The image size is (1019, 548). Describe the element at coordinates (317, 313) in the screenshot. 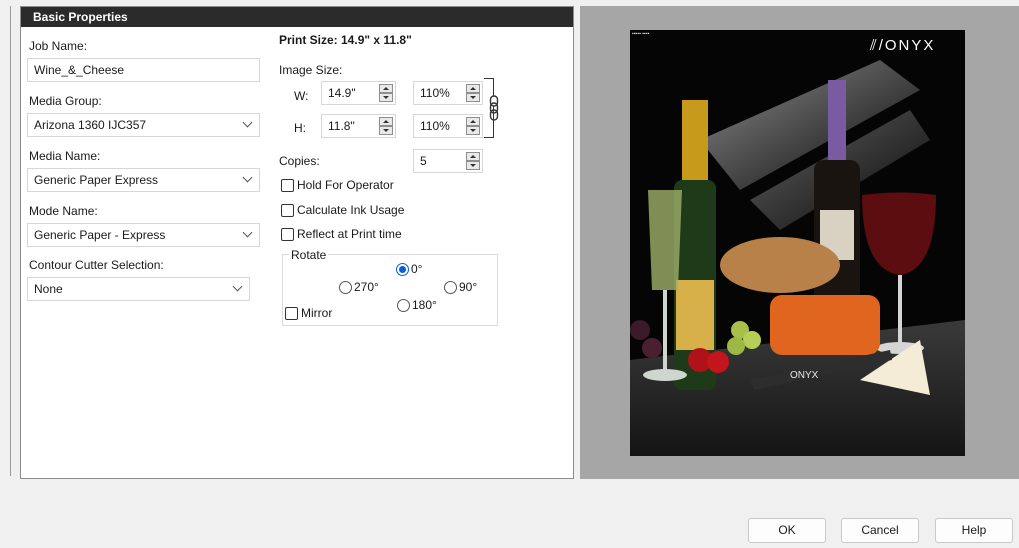

I see `mirror-label: Mirror` at that location.